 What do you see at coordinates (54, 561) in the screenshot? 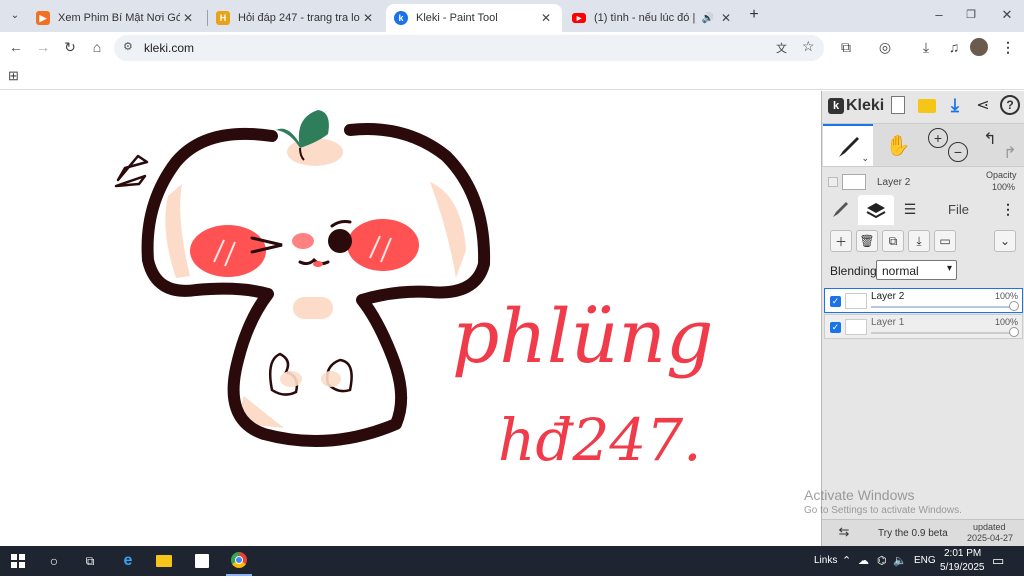
I see `search-icon: ○` at bounding box center [54, 561].